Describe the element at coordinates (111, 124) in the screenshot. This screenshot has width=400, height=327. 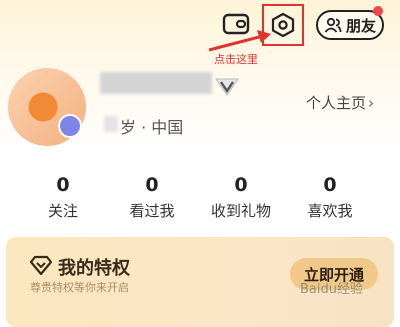
I see `age-blurred` at that location.